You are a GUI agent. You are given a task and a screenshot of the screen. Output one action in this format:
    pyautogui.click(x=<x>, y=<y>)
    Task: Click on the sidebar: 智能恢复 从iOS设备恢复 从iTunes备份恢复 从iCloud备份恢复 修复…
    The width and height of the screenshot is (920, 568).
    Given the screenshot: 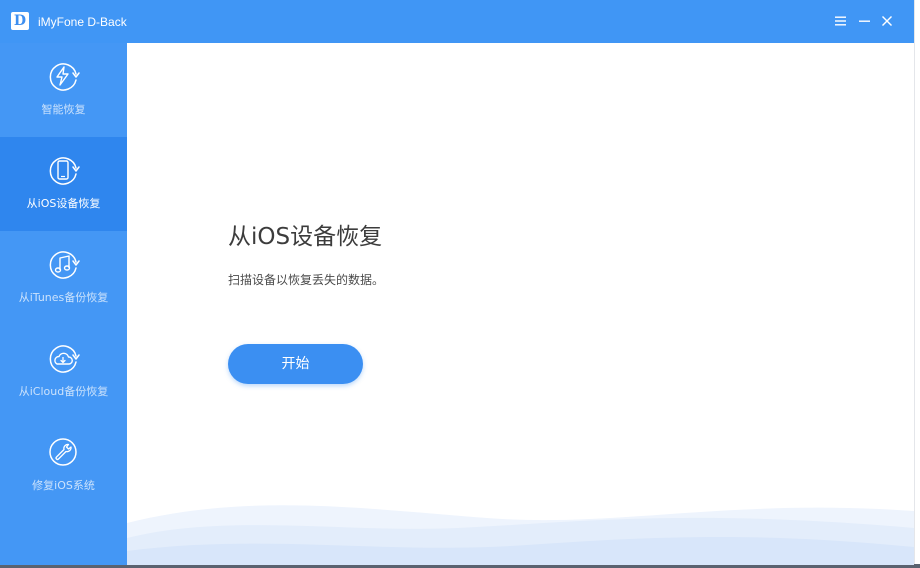 What is the action you would take?
    pyautogui.click(x=63, y=304)
    